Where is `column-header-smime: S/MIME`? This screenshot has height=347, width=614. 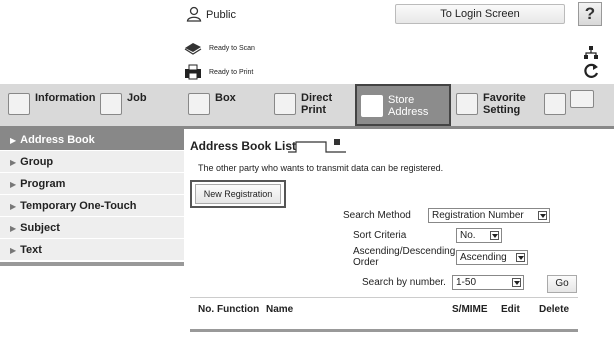
column-header-smime: S/MIME is located at coordinates (470, 309).